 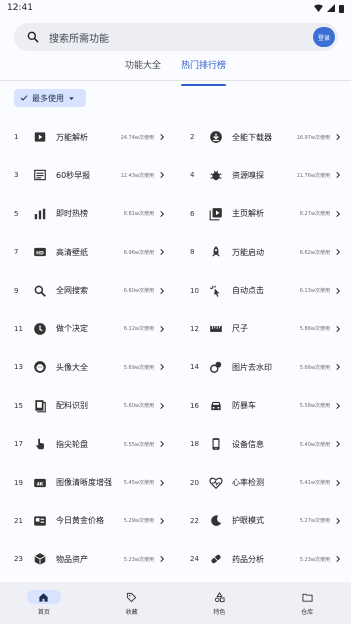 What do you see at coordinates (219, 612) in the screenshot?
I see `nav-featured-label: 特色` at bounding box center [219, 612].